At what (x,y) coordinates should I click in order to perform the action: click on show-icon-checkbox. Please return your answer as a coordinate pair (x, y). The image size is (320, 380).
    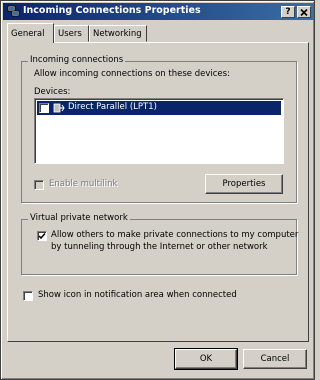
    Looking at the image, I should click on (28, 296).